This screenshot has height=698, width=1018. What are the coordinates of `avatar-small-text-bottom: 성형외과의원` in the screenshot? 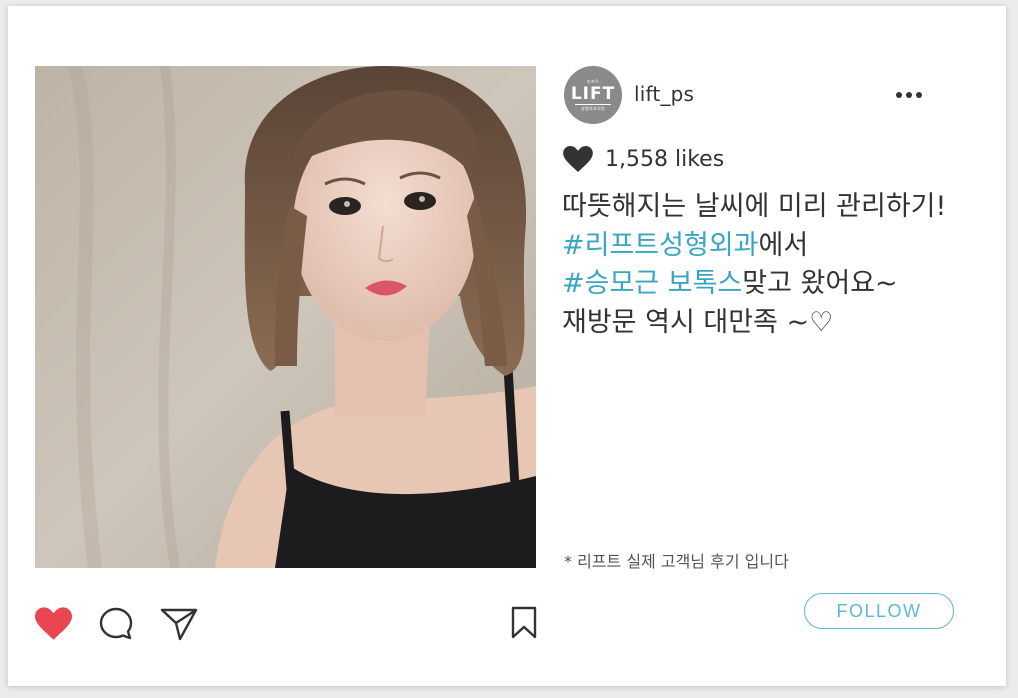 It's located at (593, 108).